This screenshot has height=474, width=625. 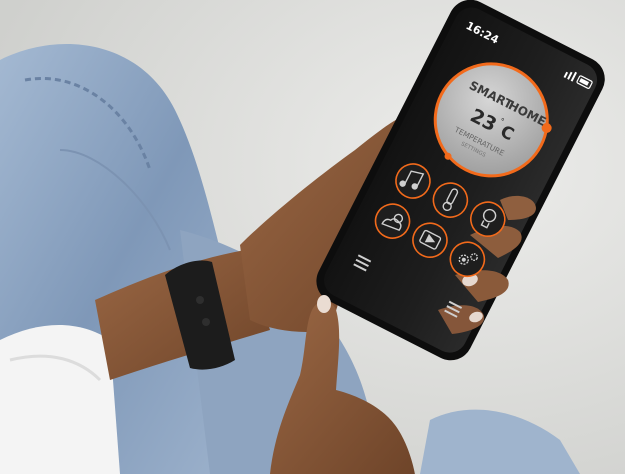 I want to click on fingernail, so click(x=324, y=304).